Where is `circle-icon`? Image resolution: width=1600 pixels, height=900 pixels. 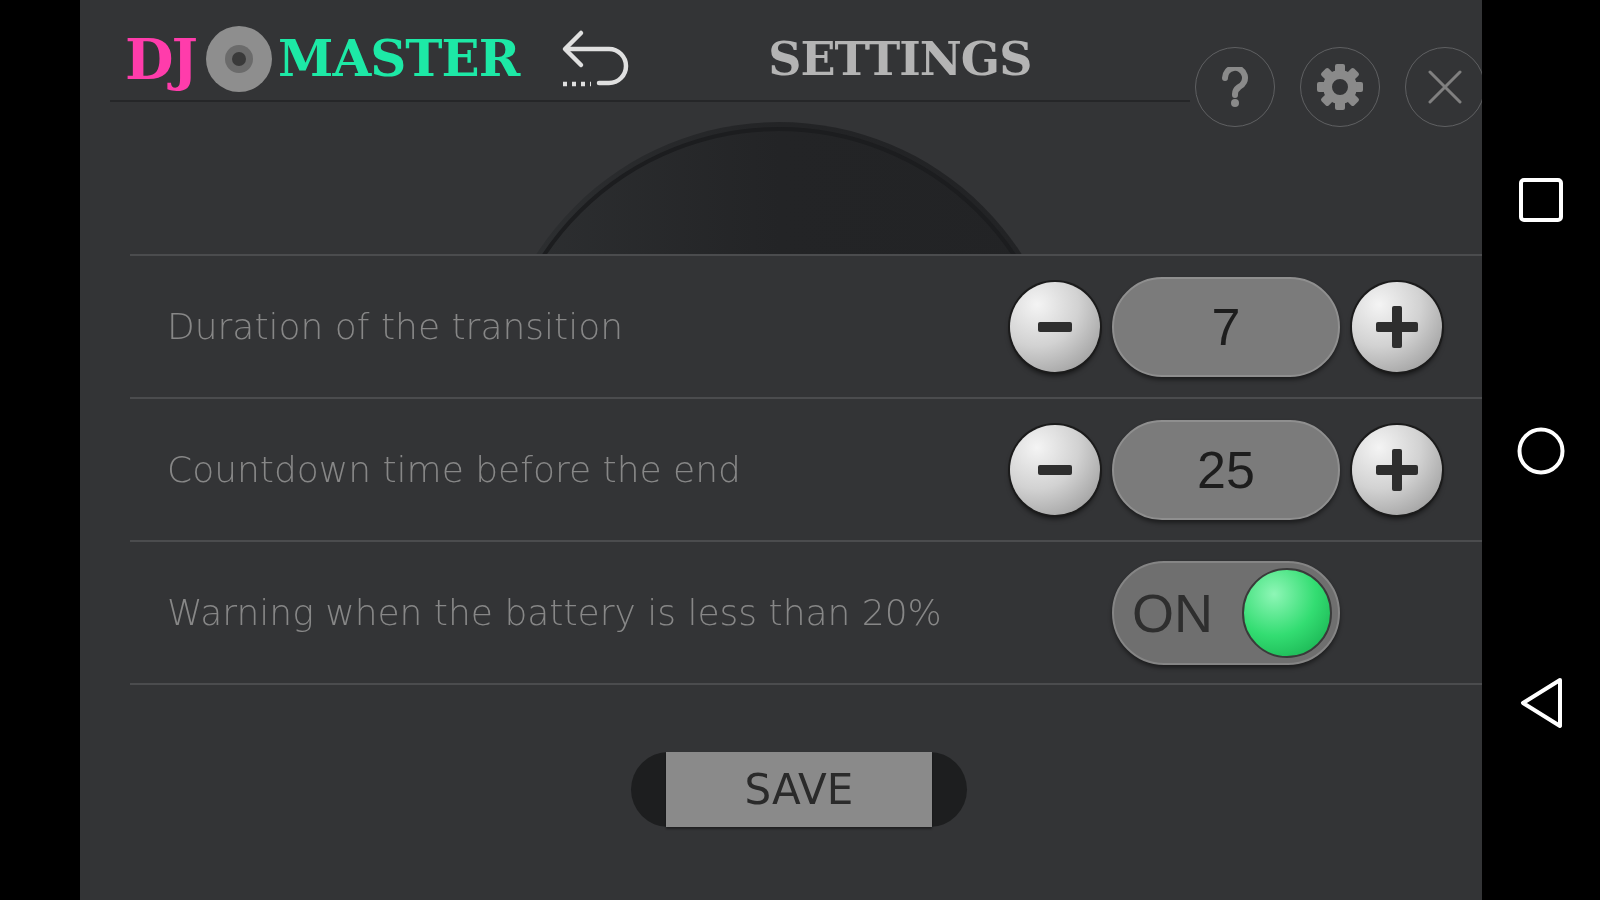 circle-icon is located at coordinates (1541, 451).